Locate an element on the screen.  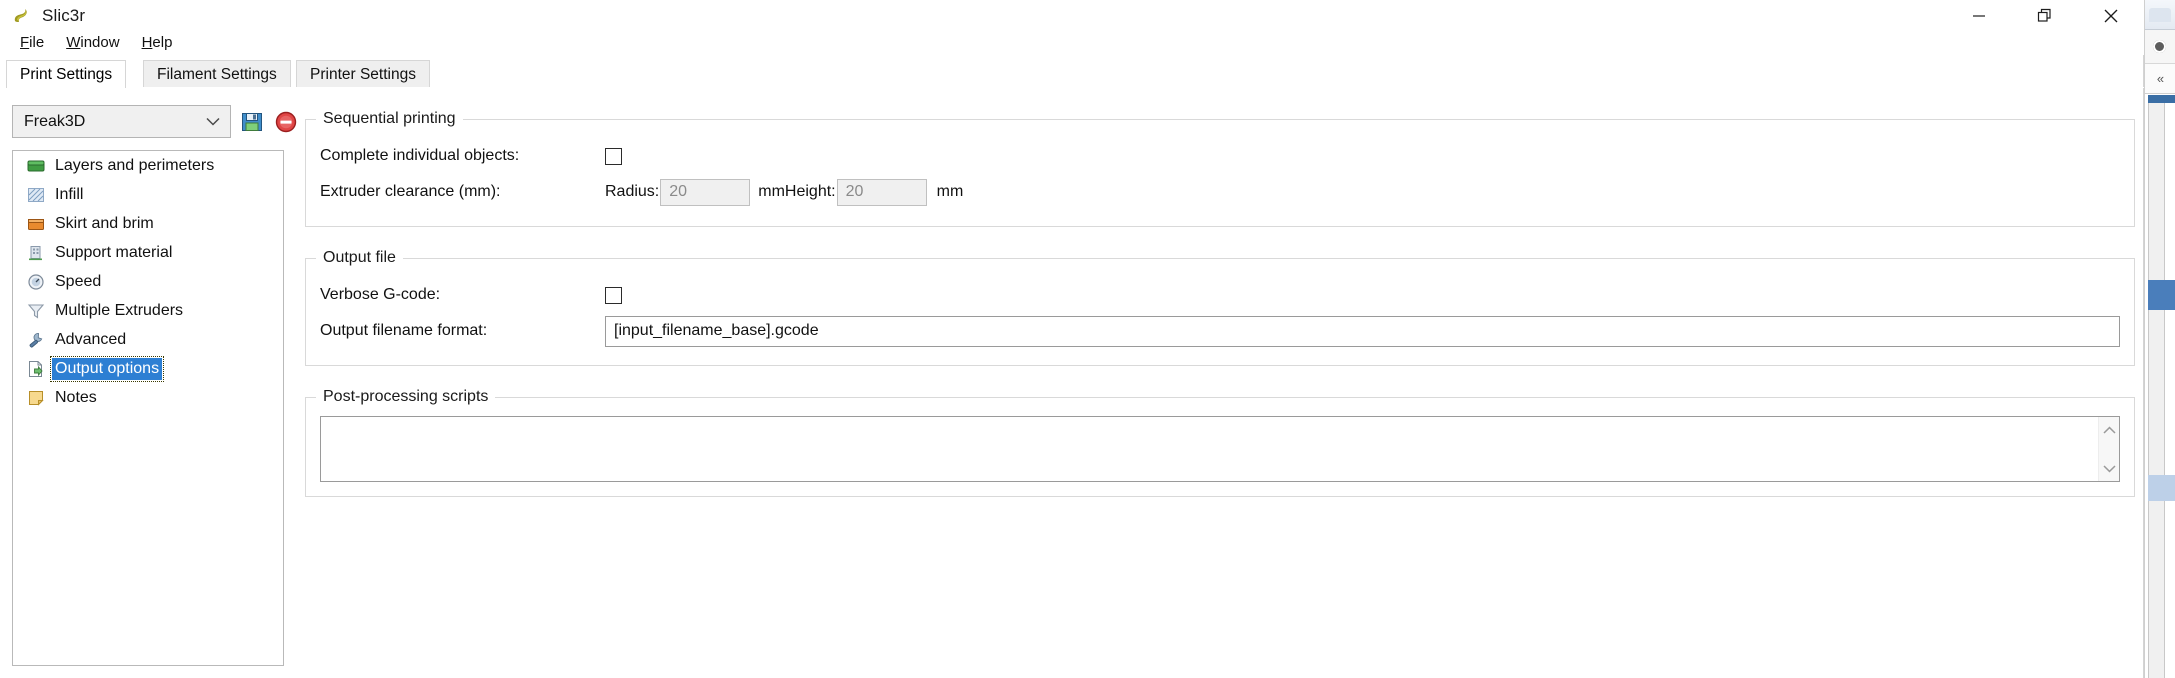
tab-print-settings: Print Settings is located at coordinates (66, 74).